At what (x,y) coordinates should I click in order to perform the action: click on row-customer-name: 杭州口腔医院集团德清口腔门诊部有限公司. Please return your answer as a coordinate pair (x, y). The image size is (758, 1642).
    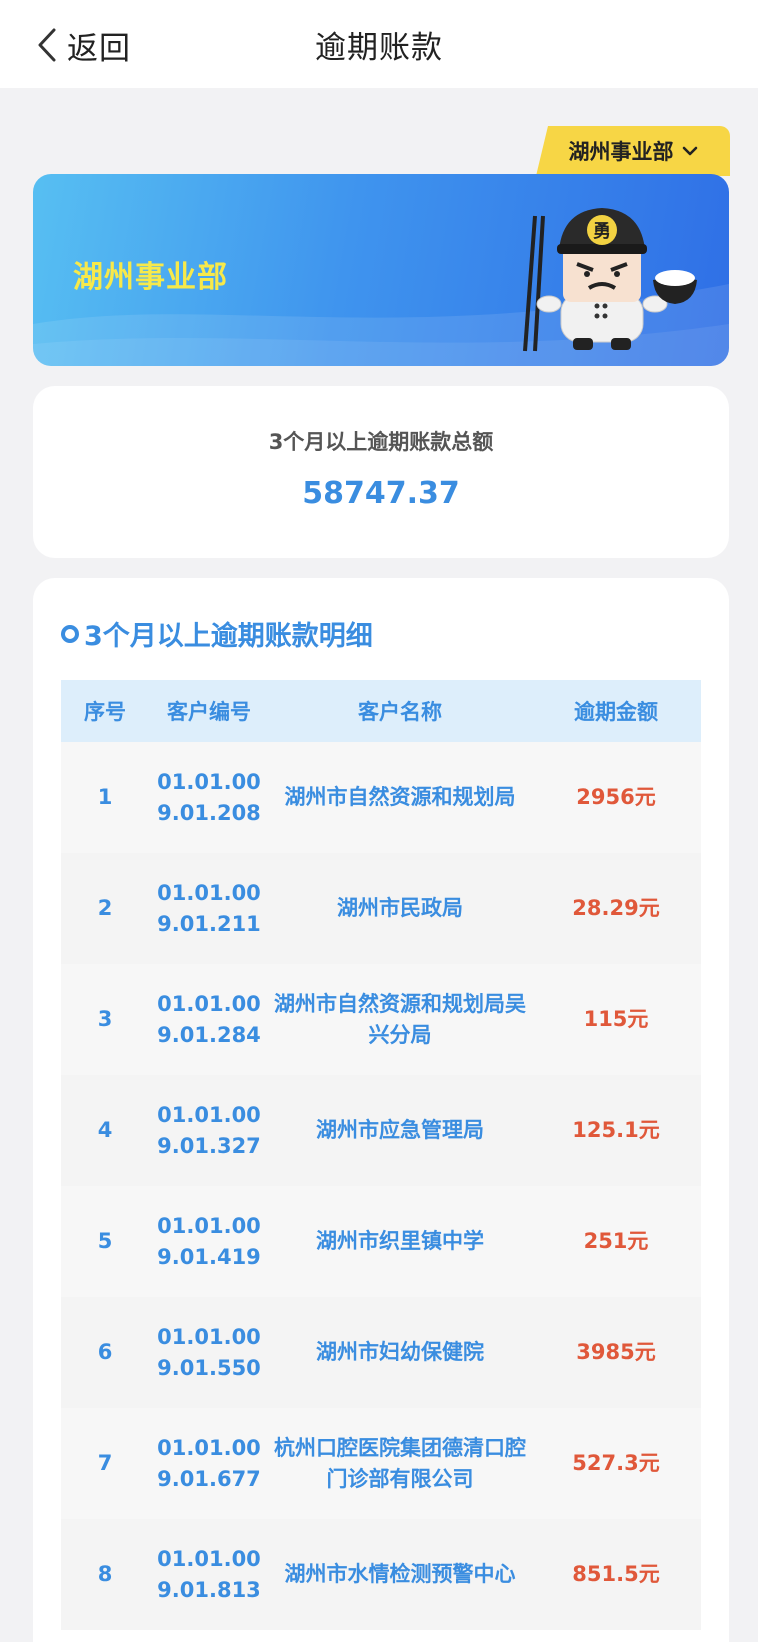
    Looking at the image, I should click on (400, 1463).